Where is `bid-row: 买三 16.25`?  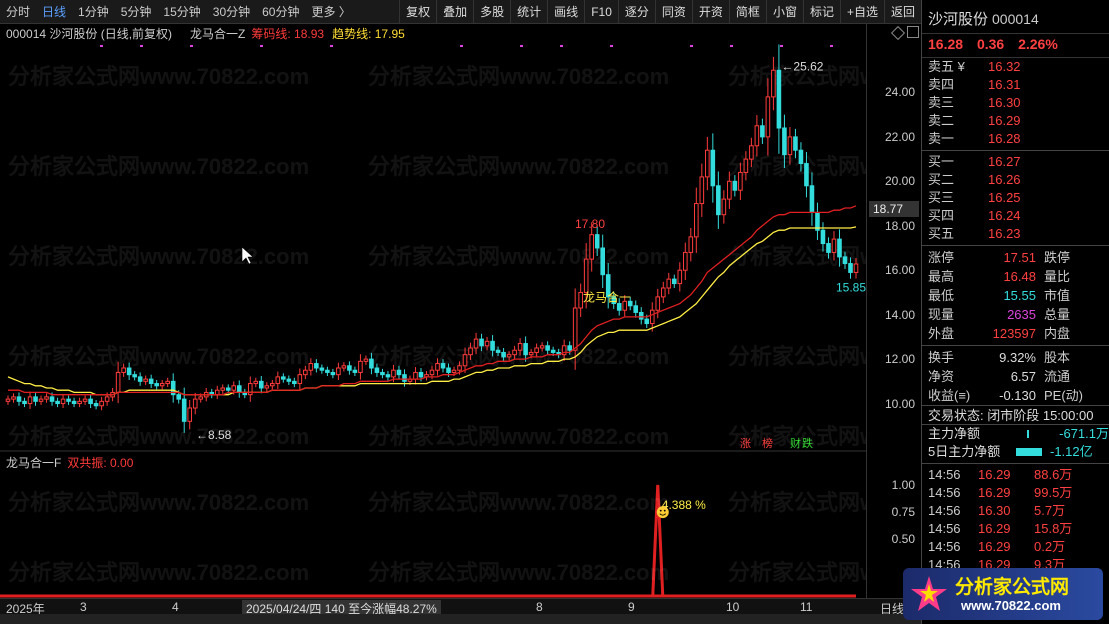 bid-row: 买三 16.25 is located at coordinates (1015, 198).